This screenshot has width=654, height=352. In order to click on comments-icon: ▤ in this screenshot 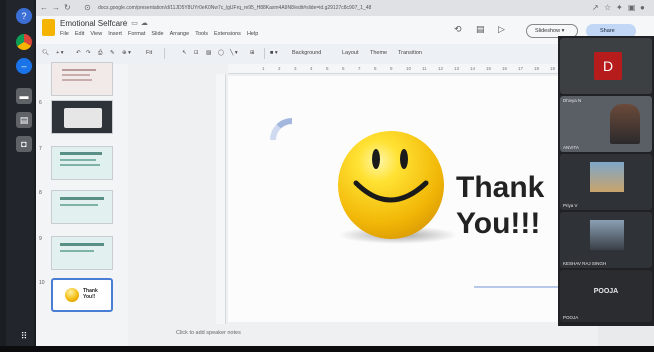, I will do `click(480, 29)`.